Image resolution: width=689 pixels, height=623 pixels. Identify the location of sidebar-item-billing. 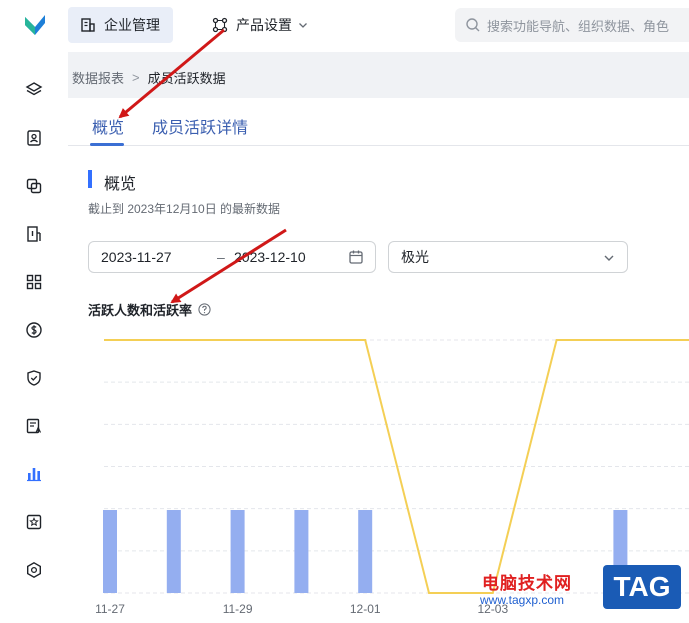
(34, 330).